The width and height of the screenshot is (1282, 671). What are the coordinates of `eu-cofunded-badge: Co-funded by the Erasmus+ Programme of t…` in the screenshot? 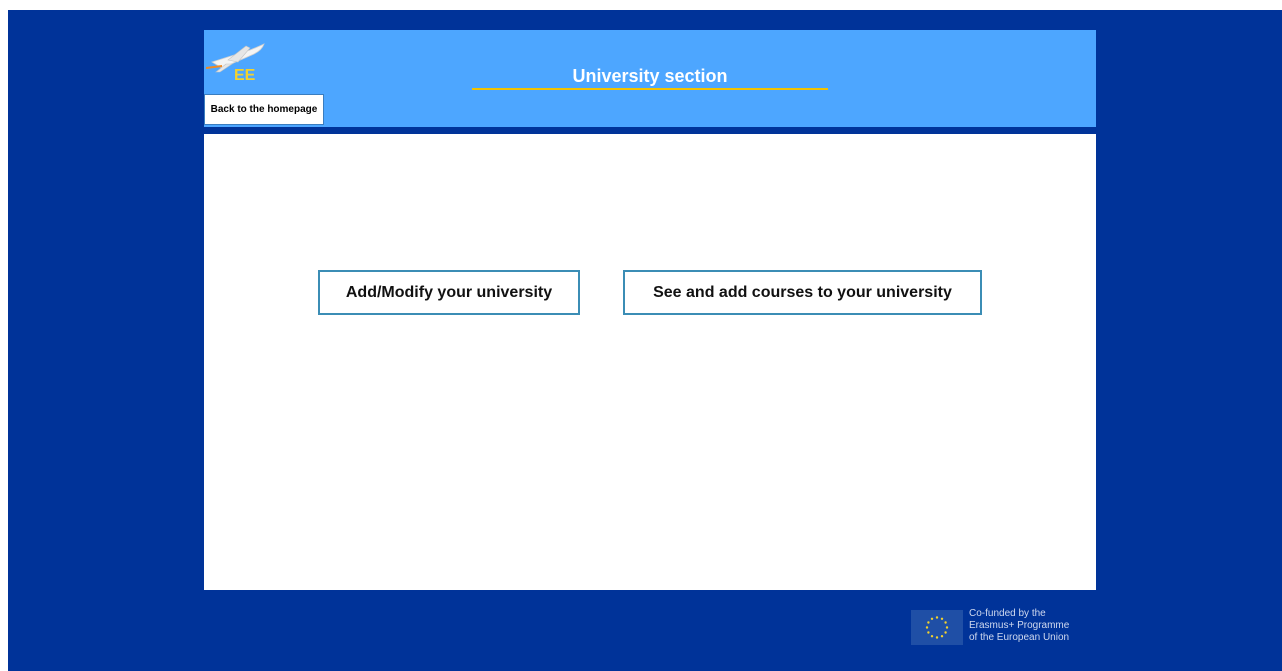 It's located at (1001, 628).